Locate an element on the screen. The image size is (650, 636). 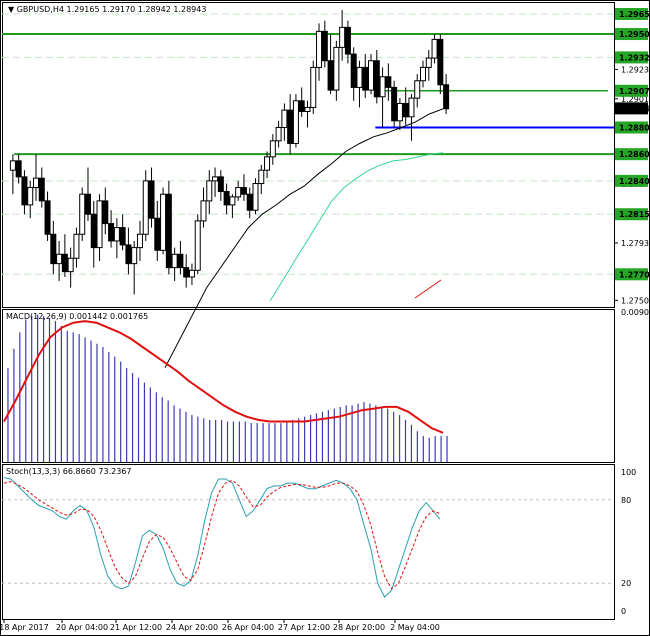
macd-header: MACD(12,26,9) 0.001442 0.001765 is located at coordinates (77, 316).